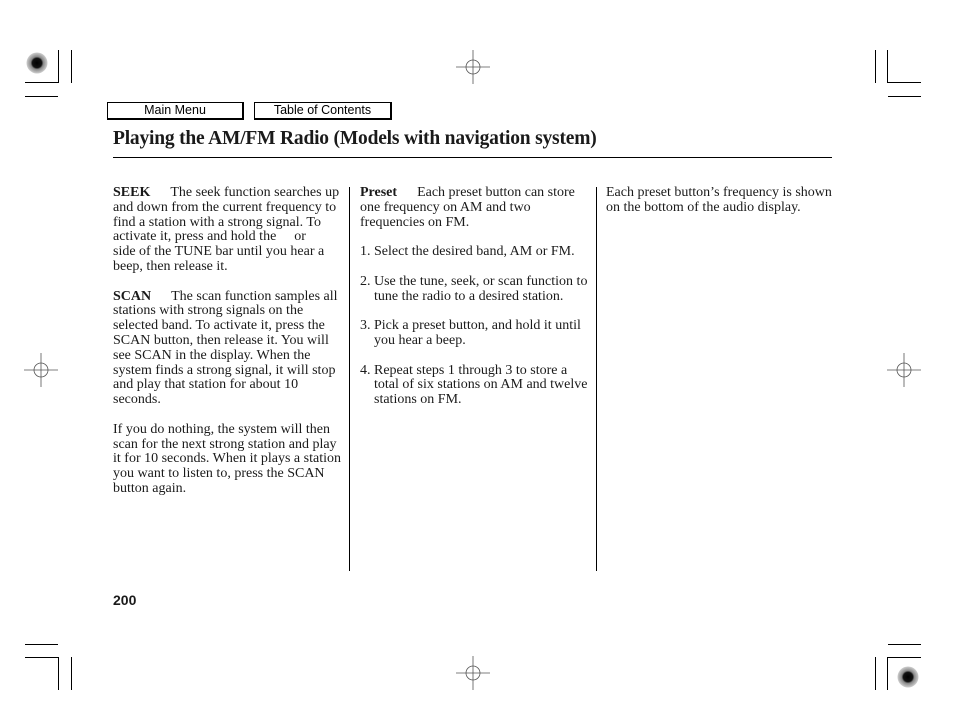 The image size is (954, 720). What do you see at coordinates (323, 111) in the screenshot?
I see `table-of-contents-button: Table of Contents` at bounding box center [323, 111].